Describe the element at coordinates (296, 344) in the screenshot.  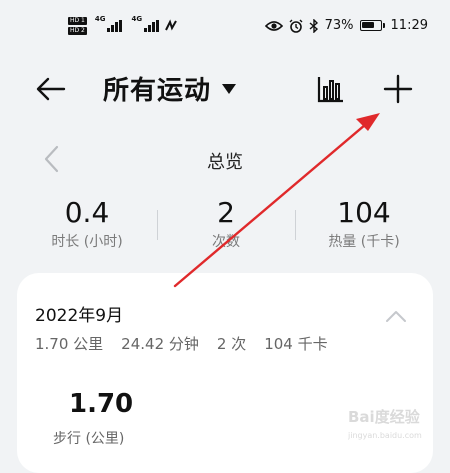
I see `month-calories: 104 千卡` at that location.